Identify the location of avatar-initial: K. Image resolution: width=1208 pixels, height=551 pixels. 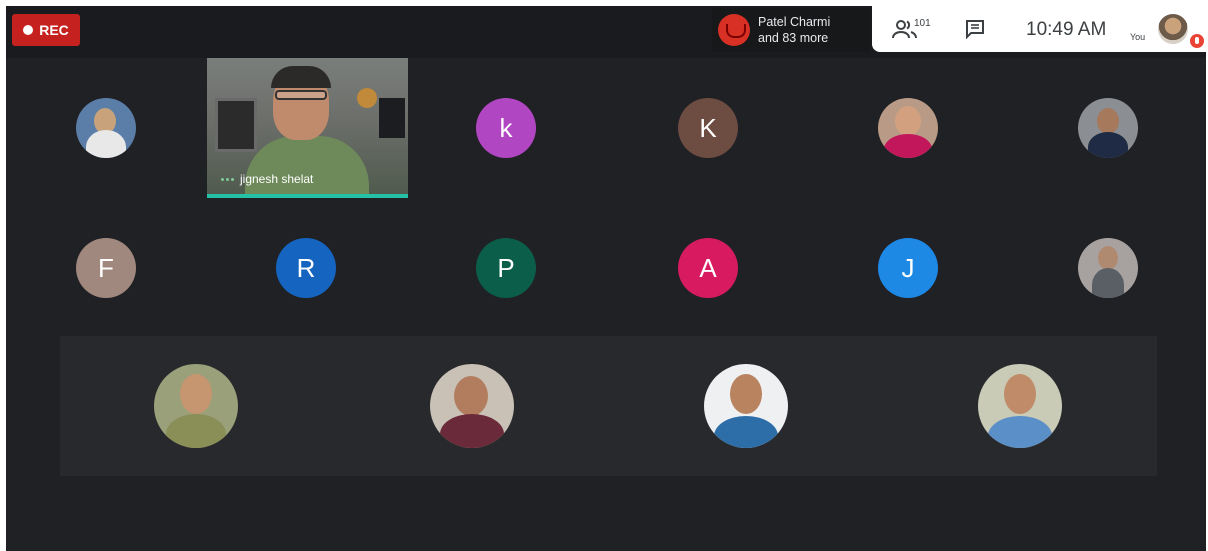
(708, 127).